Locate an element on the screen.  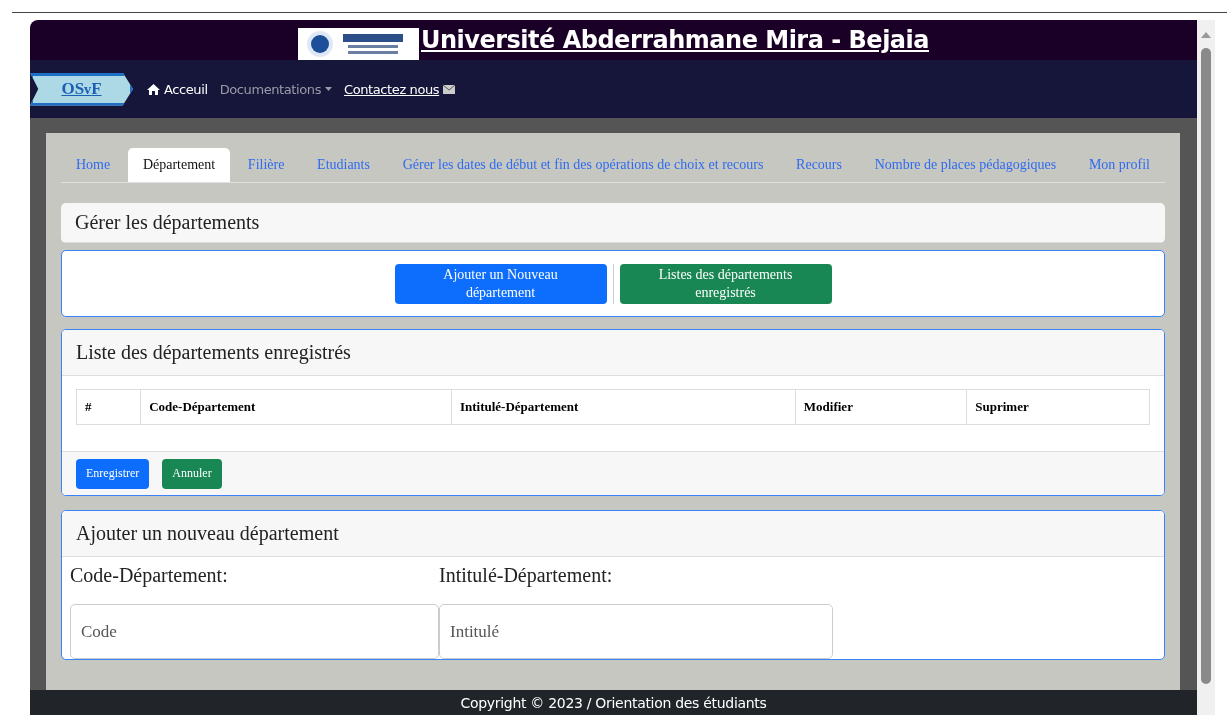
home-icon is located at coordinates (153, 89).